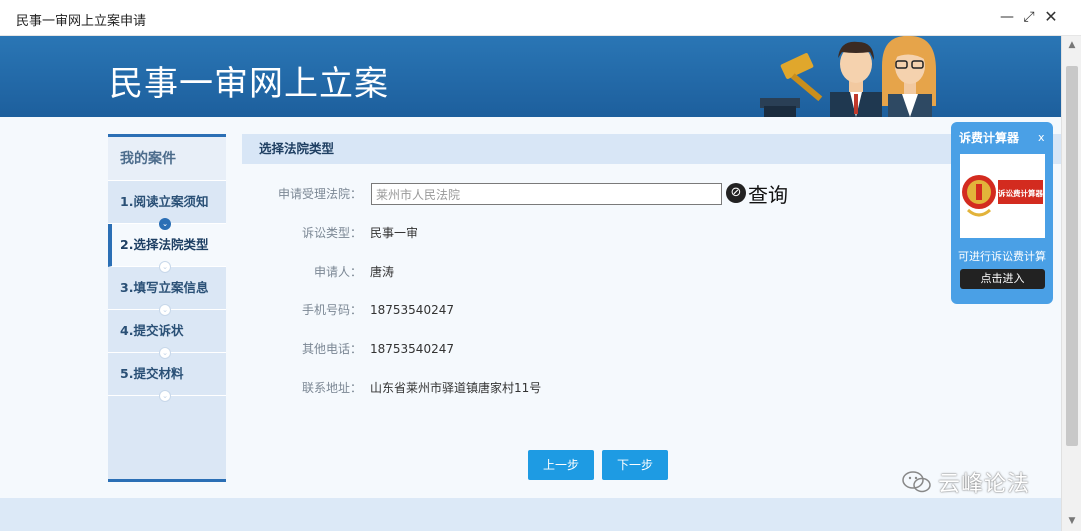 The height and width of the screenshot is (531, 1081). I want to click on case-type-value: 民事一审, so click(394, 233).